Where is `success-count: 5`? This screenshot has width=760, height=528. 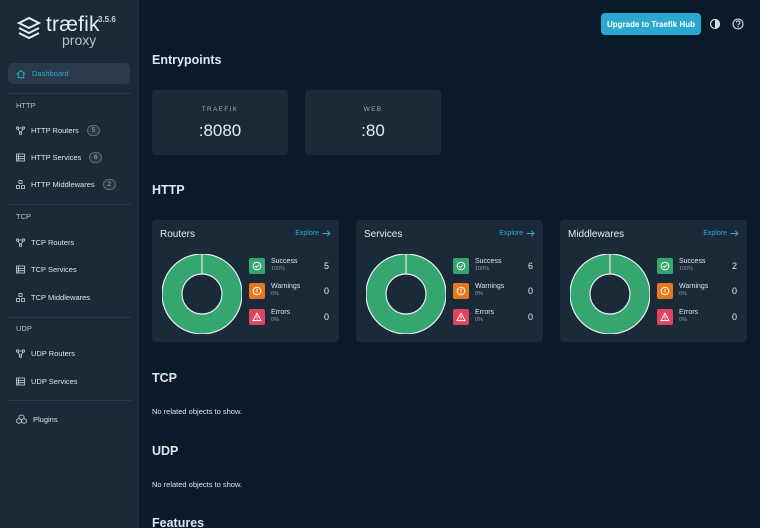
success-count: 5 is located at coordinates (326, 266).